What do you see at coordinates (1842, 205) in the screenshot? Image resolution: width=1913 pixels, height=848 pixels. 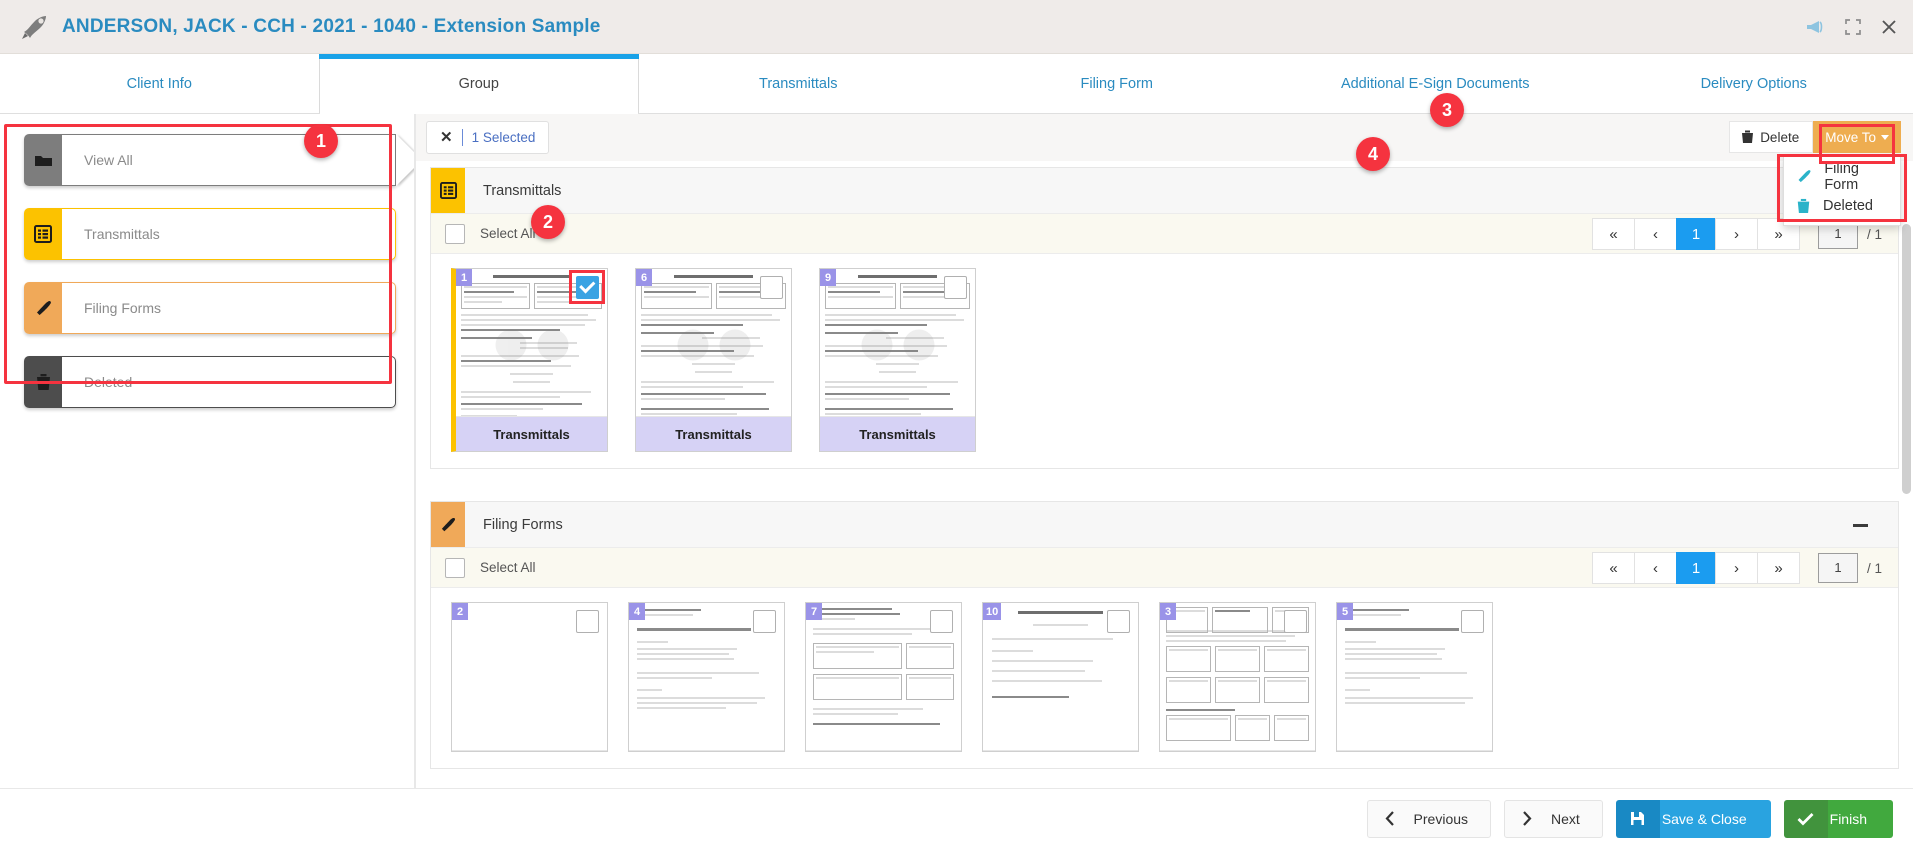 I see `menu-item-deleted: Deleted` at bounding box center [1842, 205].